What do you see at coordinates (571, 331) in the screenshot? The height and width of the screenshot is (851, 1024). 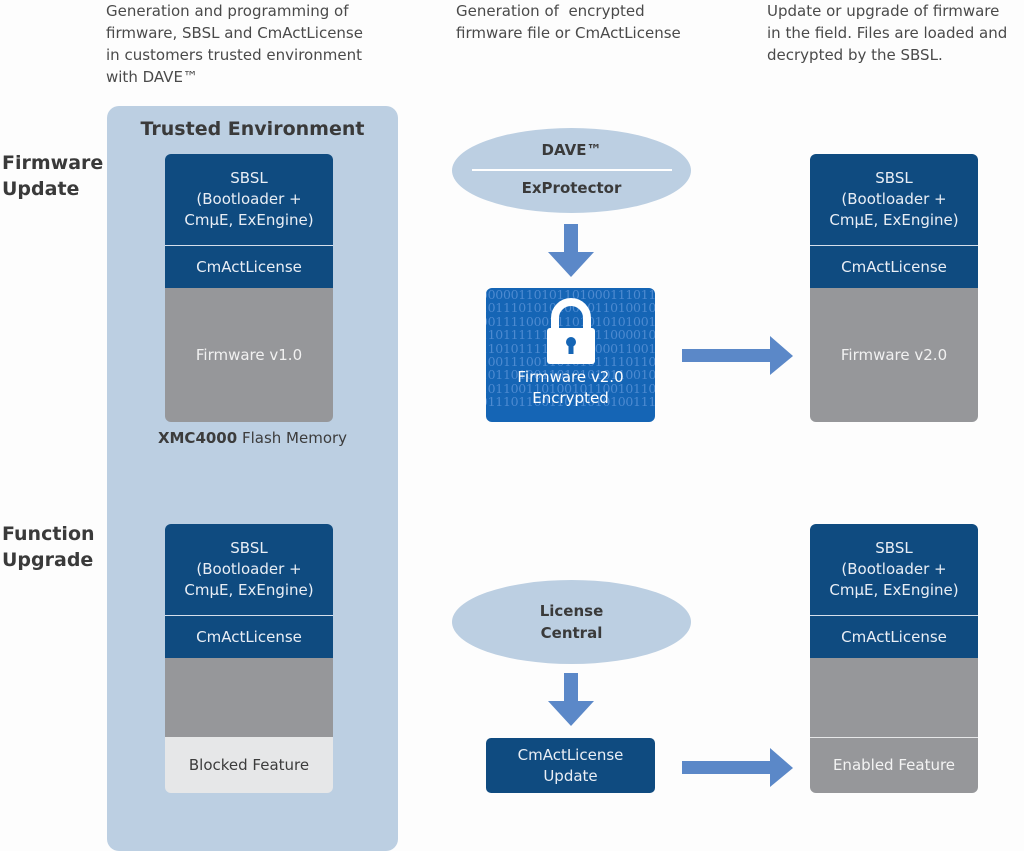 I see `lock-icon` at bounding box center [571, 331].